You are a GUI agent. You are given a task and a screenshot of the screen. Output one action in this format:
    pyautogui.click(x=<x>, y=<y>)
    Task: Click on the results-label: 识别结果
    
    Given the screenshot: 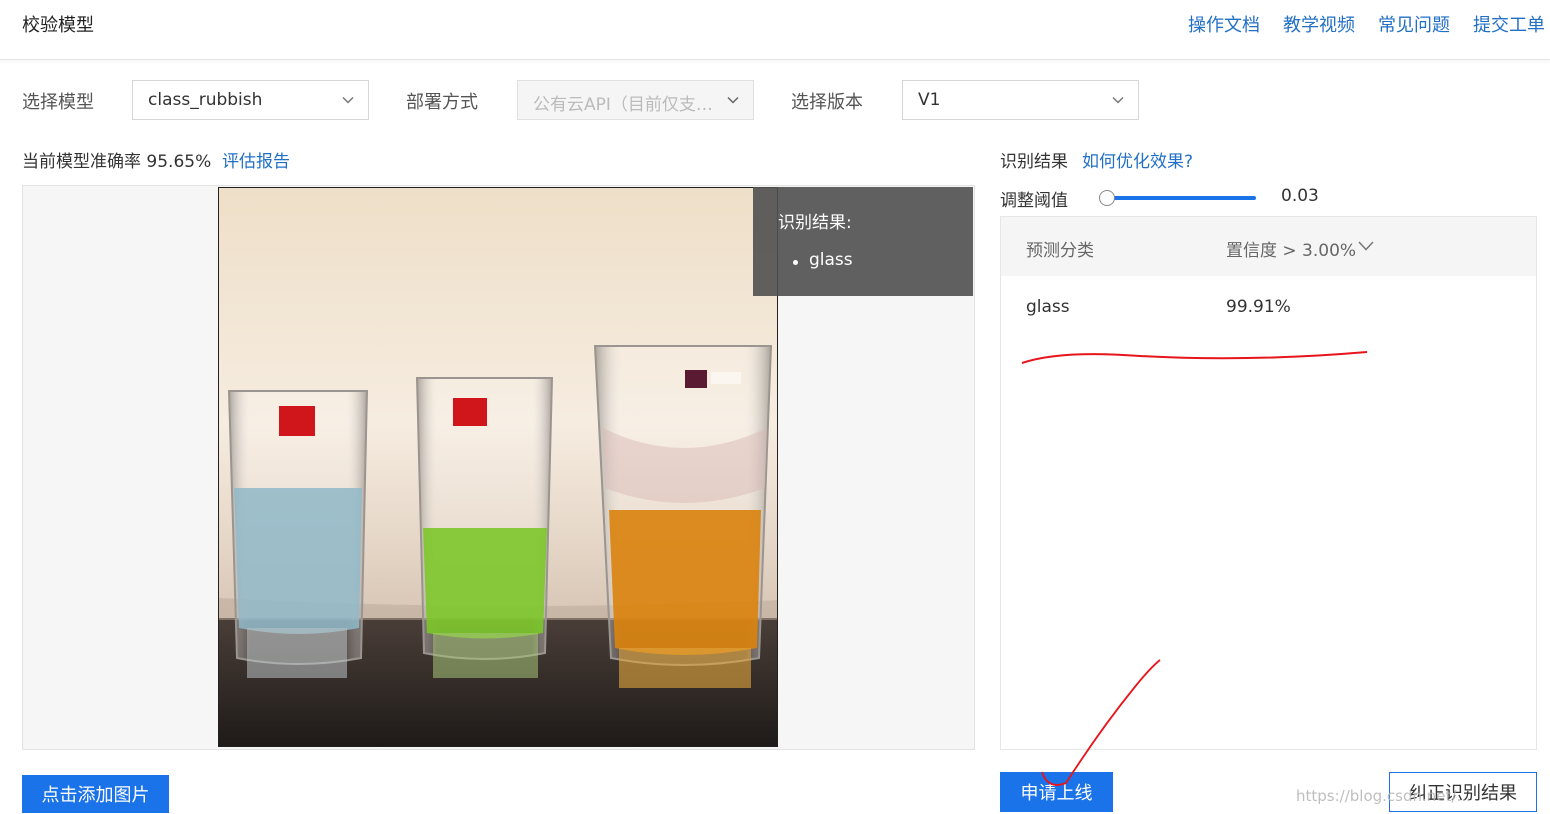 What is the action you would take?
    pyautogui.click(x=1034, y=162)
    